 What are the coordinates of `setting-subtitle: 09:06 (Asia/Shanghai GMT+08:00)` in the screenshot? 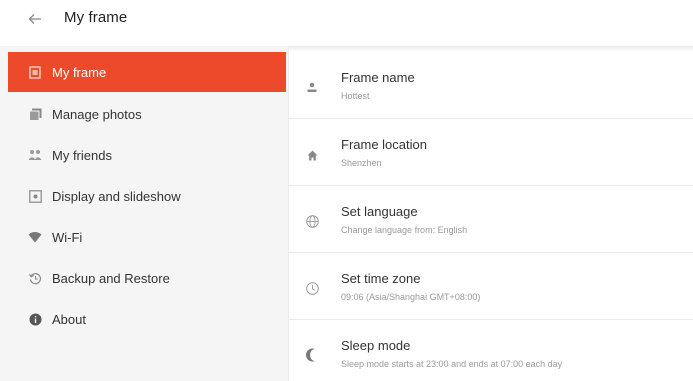 It's located at (411, 297).